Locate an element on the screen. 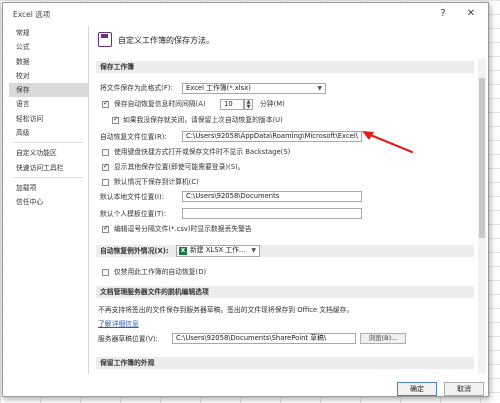  sidebar-item-formulas: 公式 is located at coordinates (48, 47).